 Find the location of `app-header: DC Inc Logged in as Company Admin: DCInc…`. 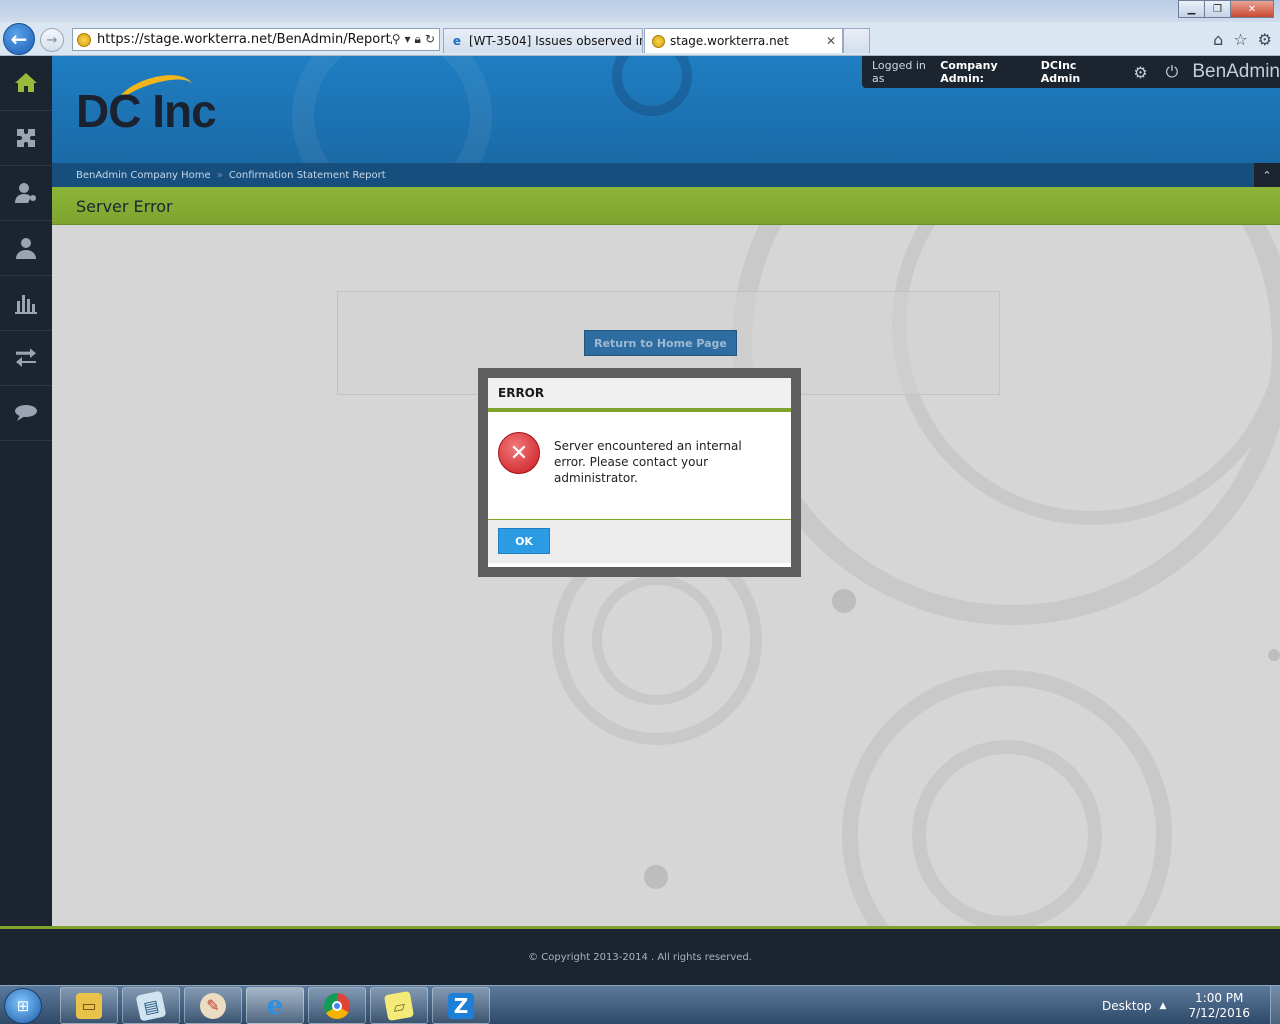

app-header: DC Inc Logged in as Company Admin: DCInc… is located at coordinates (666, 109).